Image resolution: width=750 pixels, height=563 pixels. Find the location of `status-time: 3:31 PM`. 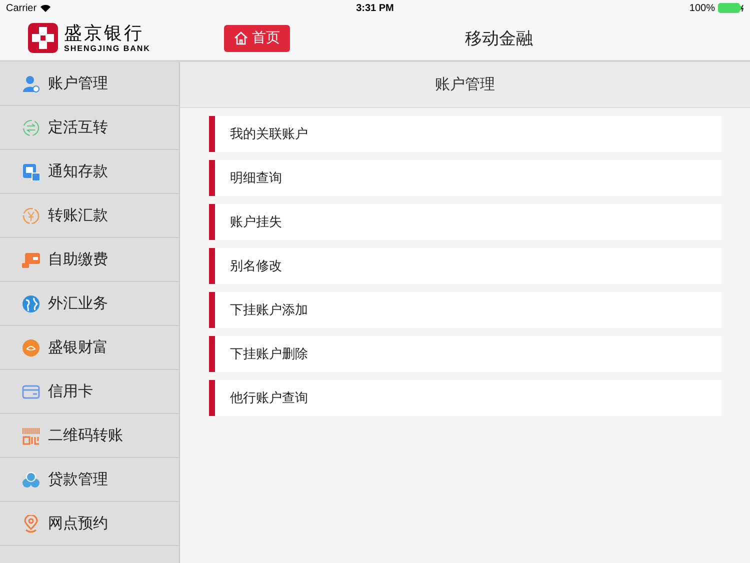

status-time: 3:31 PM is located at coordinates (375, 8).